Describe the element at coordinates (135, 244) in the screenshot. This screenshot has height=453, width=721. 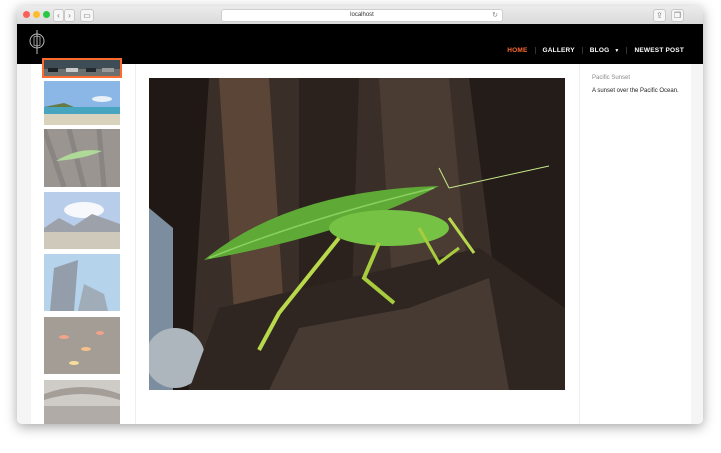
I see `thumbnail-divider` at that location.